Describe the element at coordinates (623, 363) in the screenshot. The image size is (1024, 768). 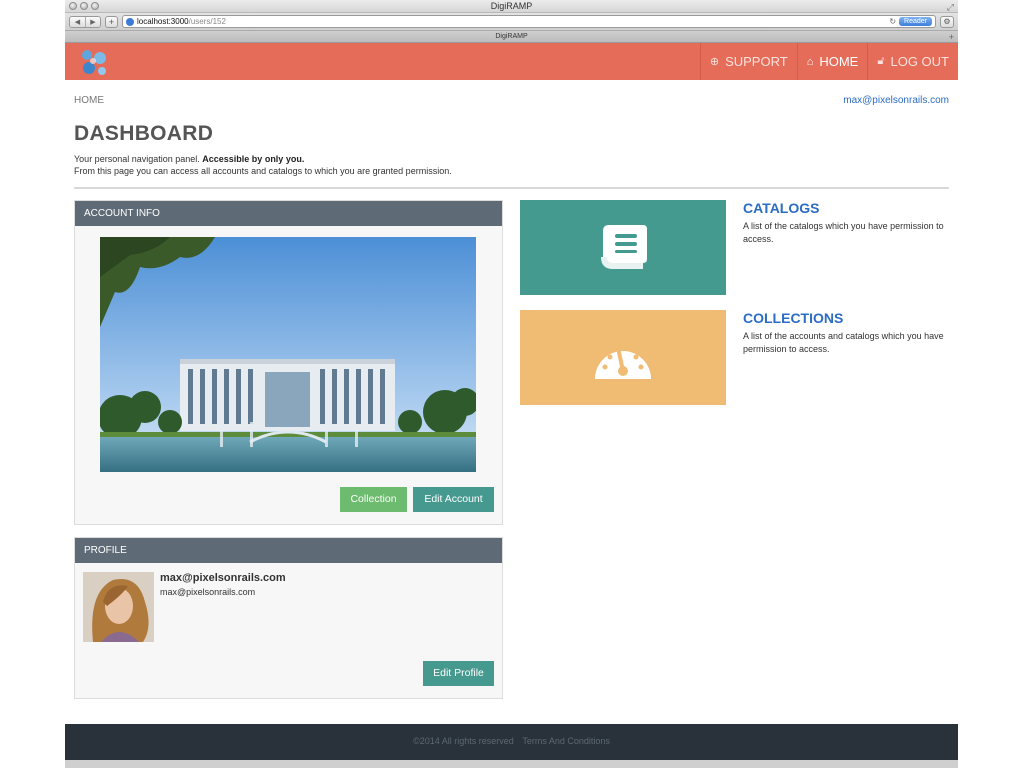
I see `dashboard-gauge-icon` at that location.